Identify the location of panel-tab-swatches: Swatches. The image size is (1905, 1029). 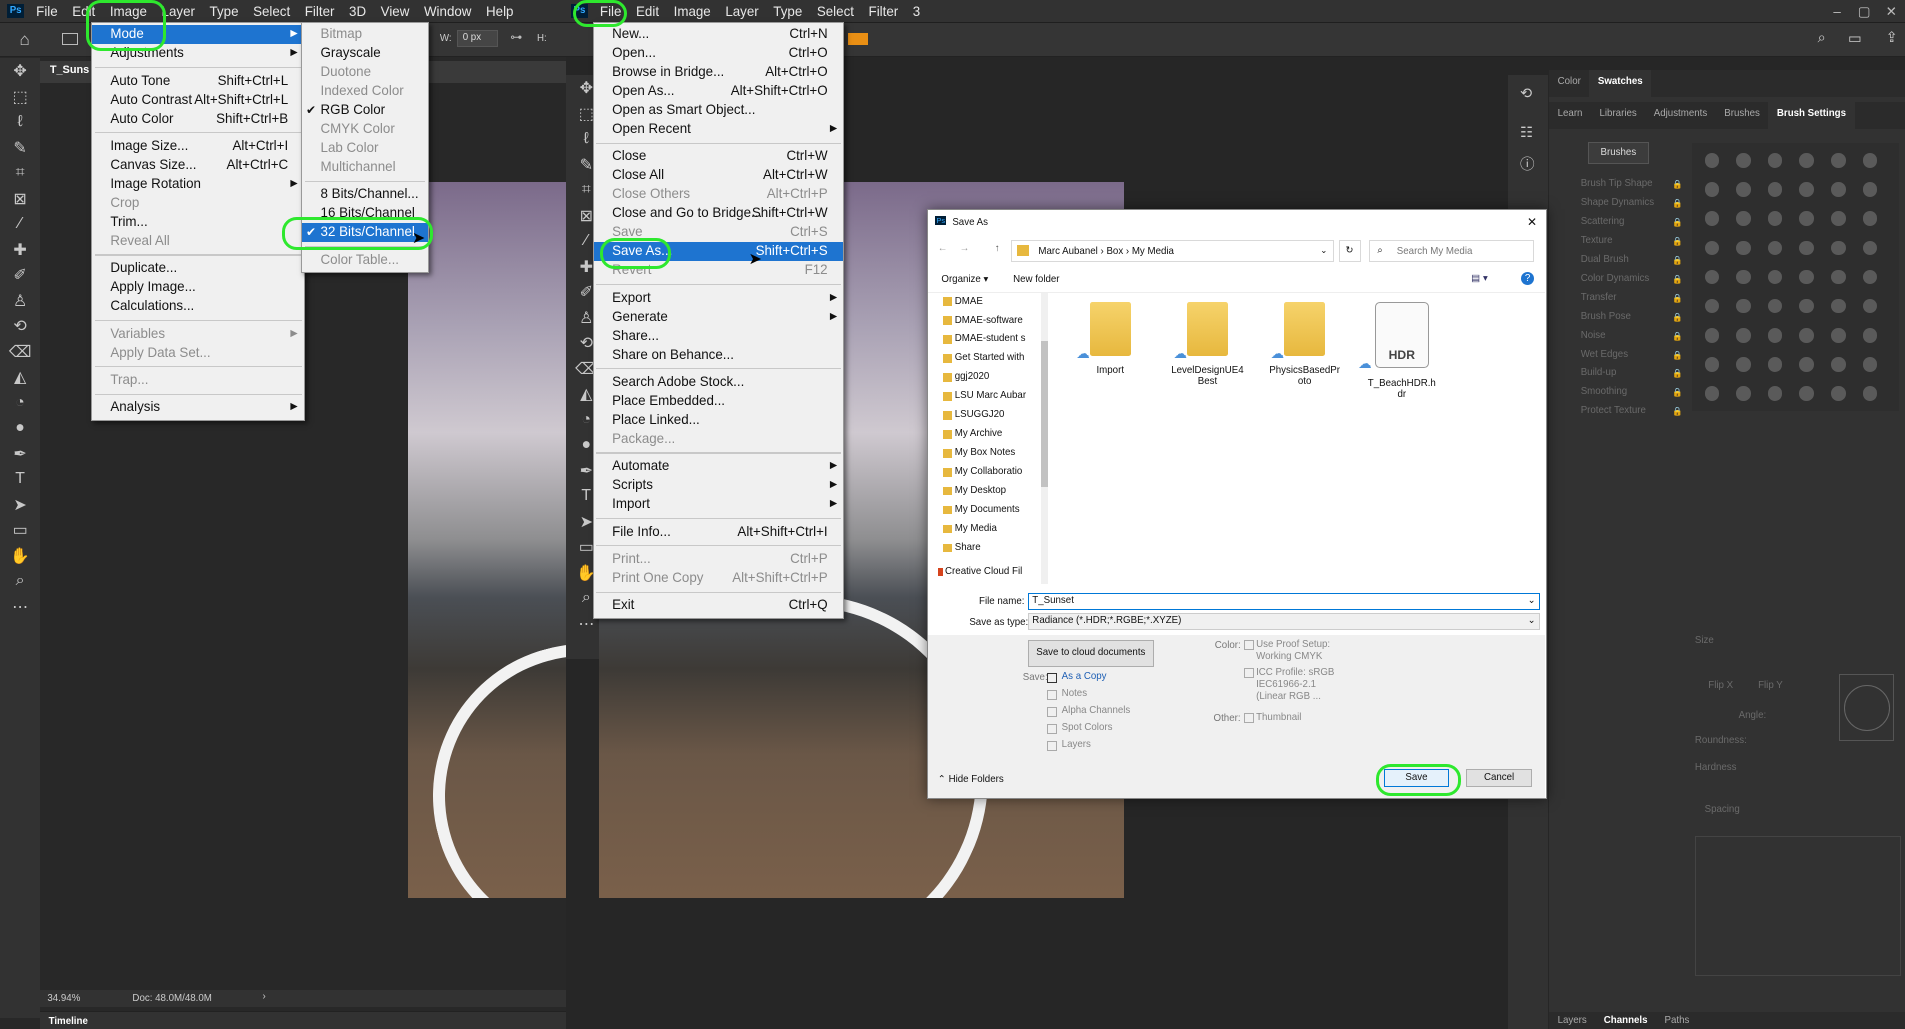
(1620, 84).